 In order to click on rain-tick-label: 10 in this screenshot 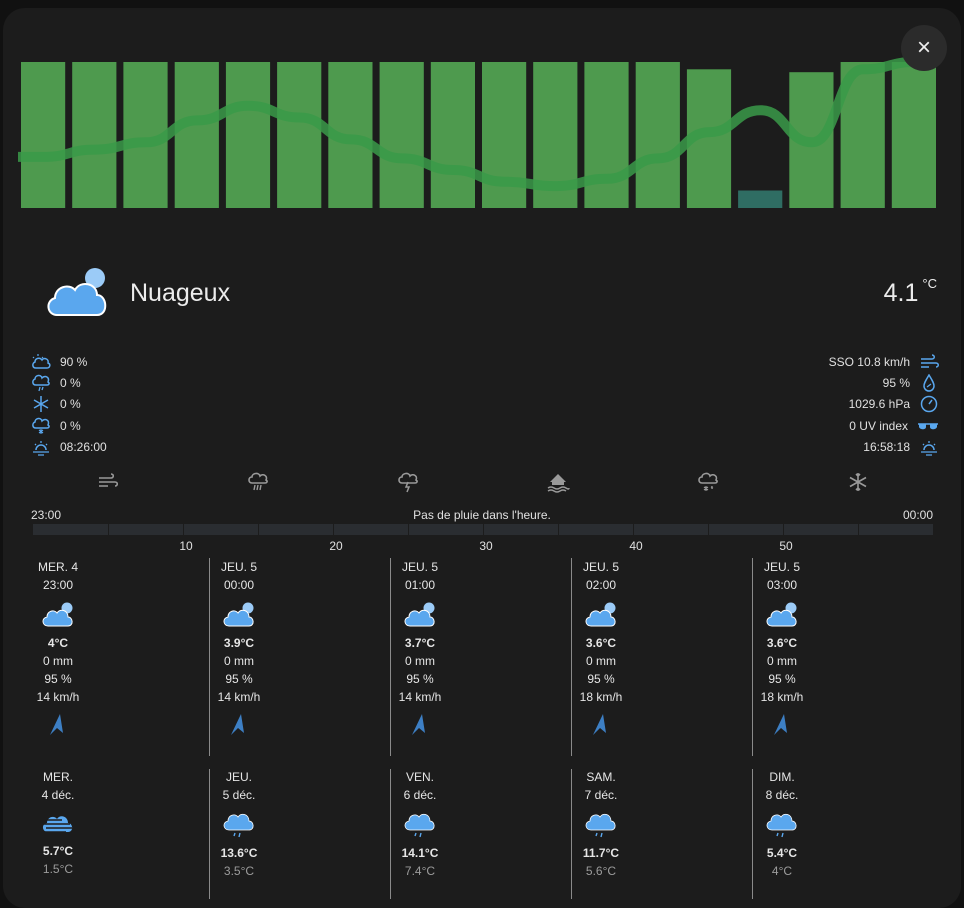, I will do `click(186, 546)`.